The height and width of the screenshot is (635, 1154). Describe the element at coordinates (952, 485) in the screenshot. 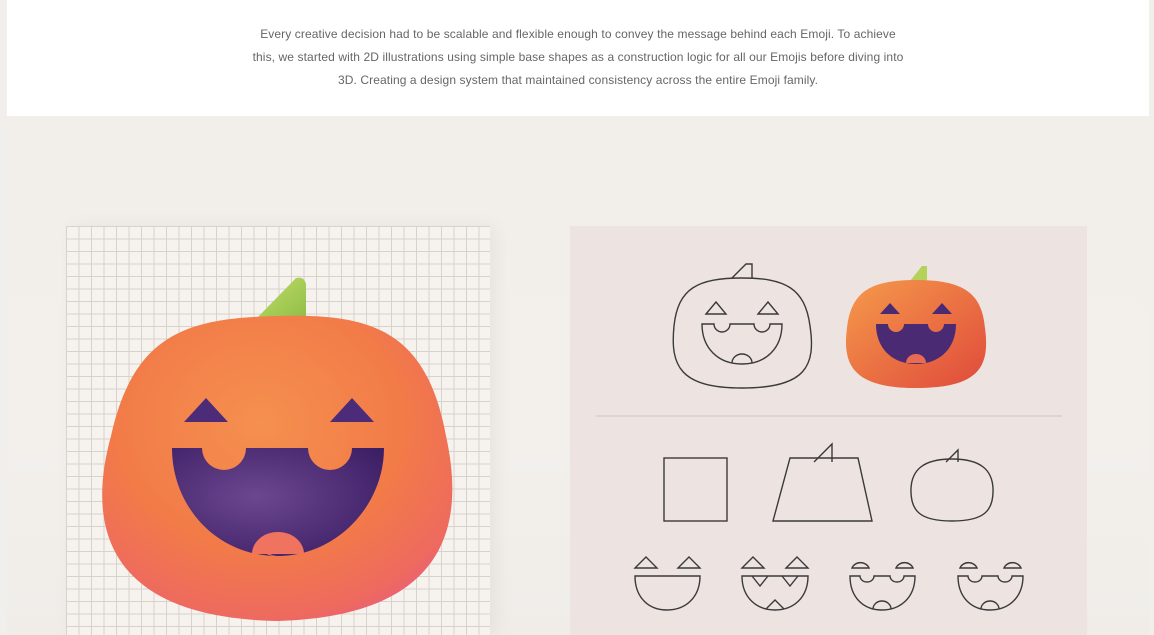

I see `rounded-pumpkin-shape-icon` at that location.